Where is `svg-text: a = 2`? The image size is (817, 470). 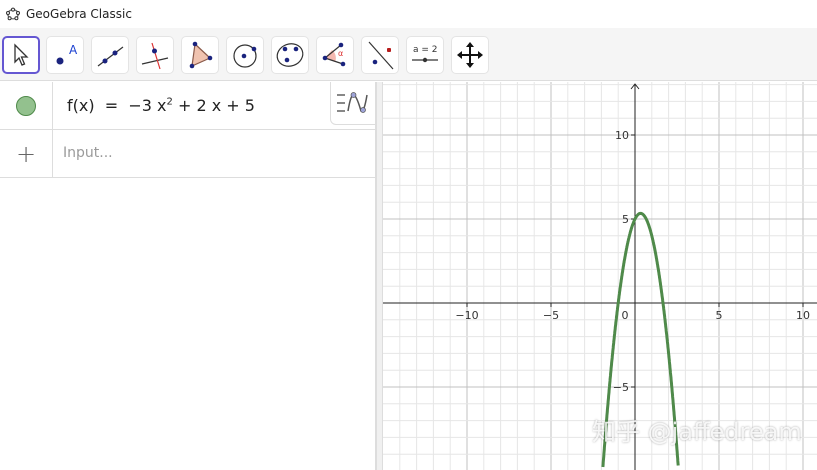
svg-text: a = 2 is located at coordinates (425, 50).